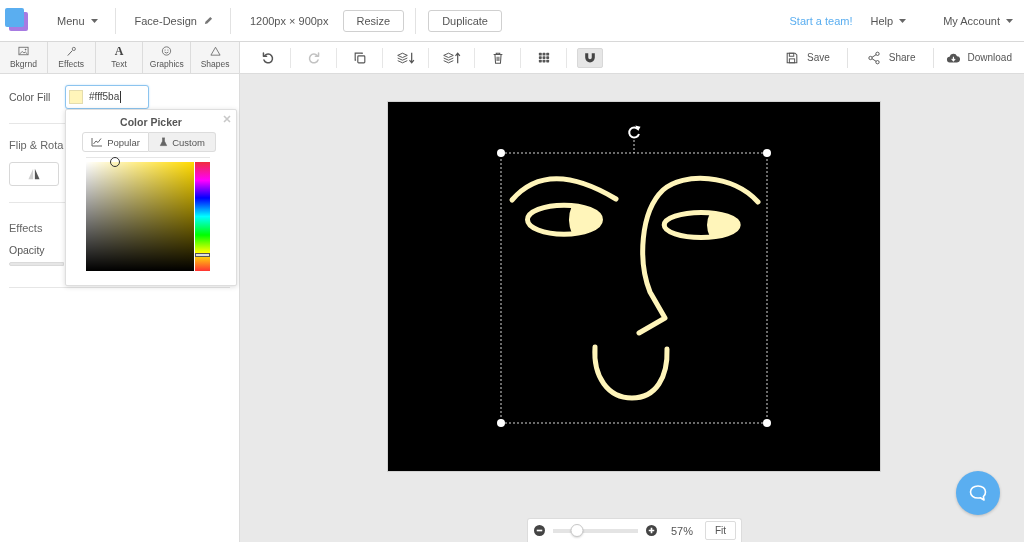  Describe the element at coordinates (107, 97) in the screenshot. I see `color-hex-input: #fff5ba` at that location.